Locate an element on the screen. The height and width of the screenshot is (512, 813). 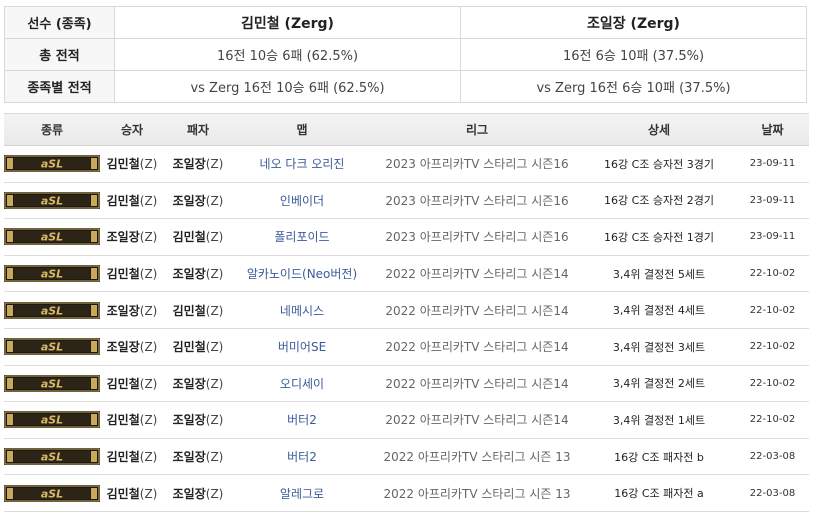
column-loser: 패자 is located at coordinates (198, 130).